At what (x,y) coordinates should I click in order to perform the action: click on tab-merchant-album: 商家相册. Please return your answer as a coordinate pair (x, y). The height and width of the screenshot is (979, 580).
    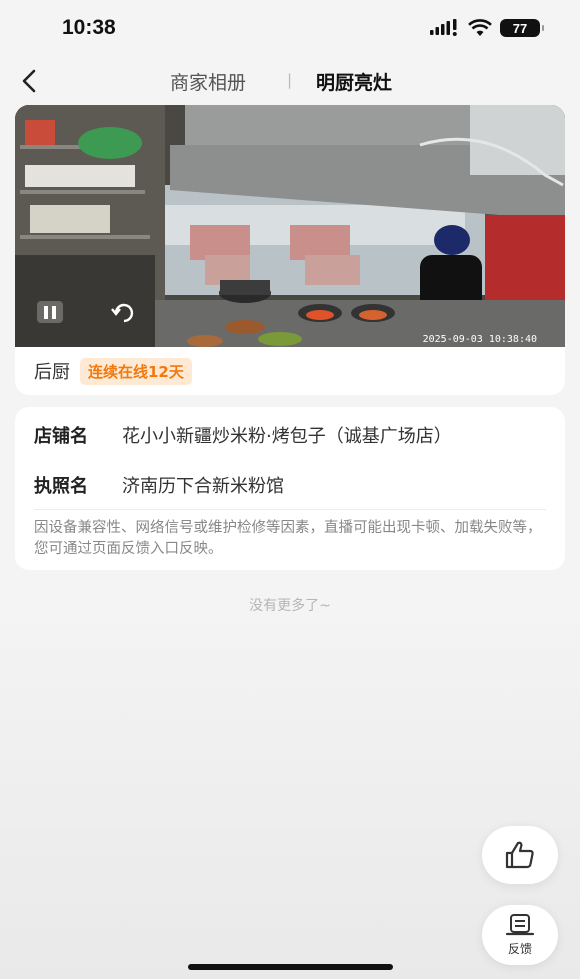
    Looking at the image, I should click on (208, 81).